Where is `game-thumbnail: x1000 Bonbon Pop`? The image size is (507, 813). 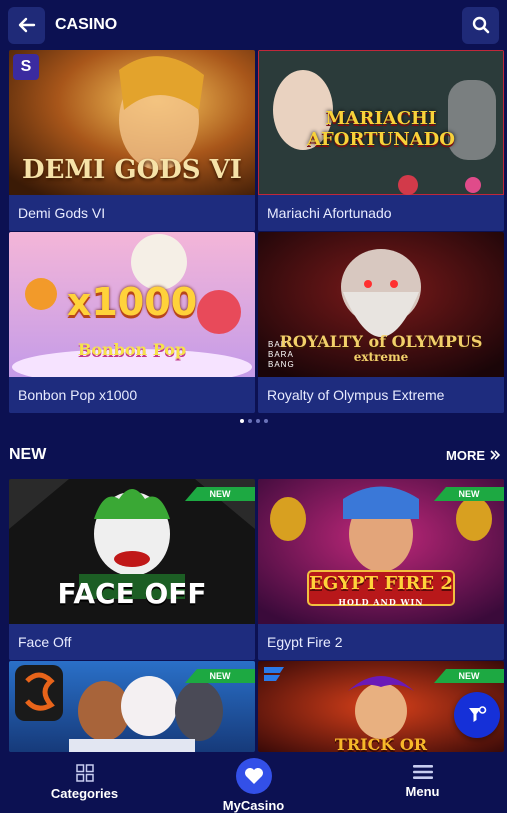
game-thumbnail: x1000 Bonbon Pop is located at coordinates (132, 304).